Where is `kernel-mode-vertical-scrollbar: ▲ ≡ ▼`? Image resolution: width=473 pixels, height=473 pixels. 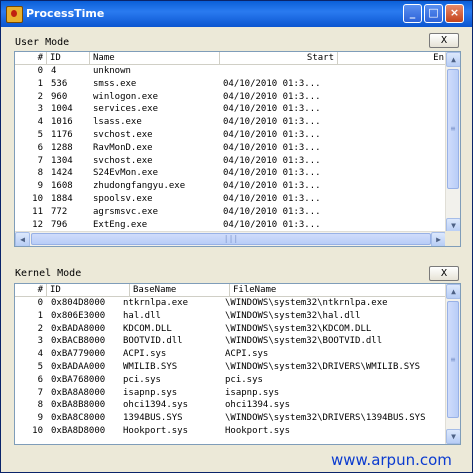 kernel-mode-vertical-scrollbar: ▲ ≡ ▼ is located at coordinates (452, 364).